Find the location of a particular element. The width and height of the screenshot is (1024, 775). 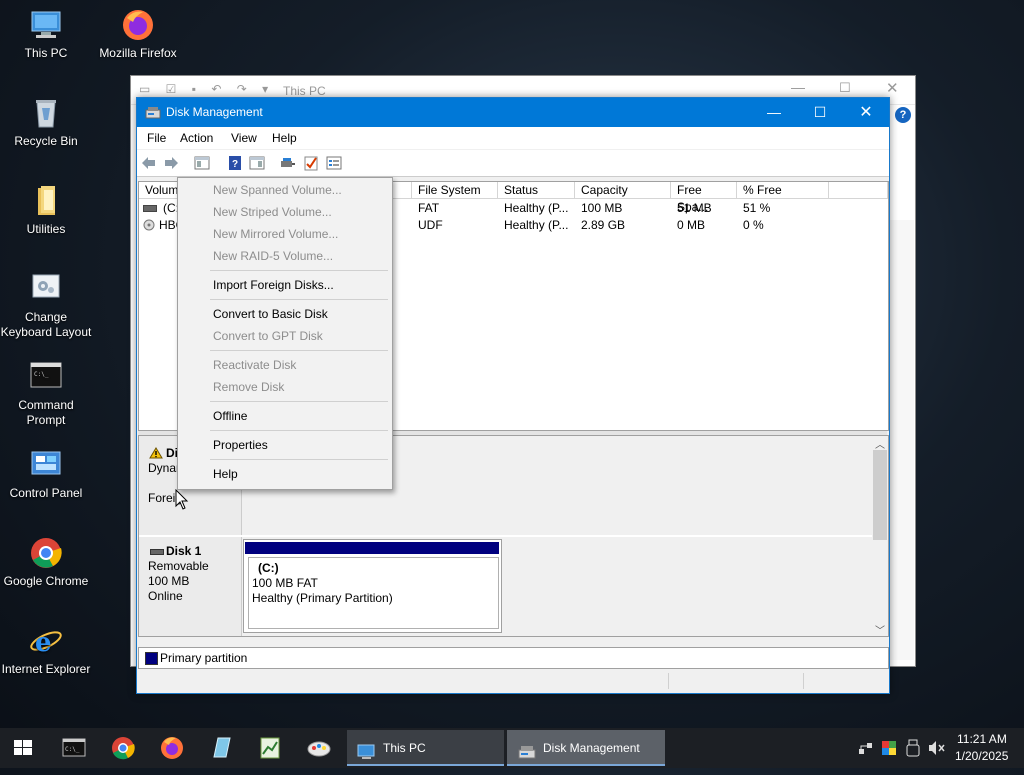

properties-list-icon is located at coordinates (334, 163).